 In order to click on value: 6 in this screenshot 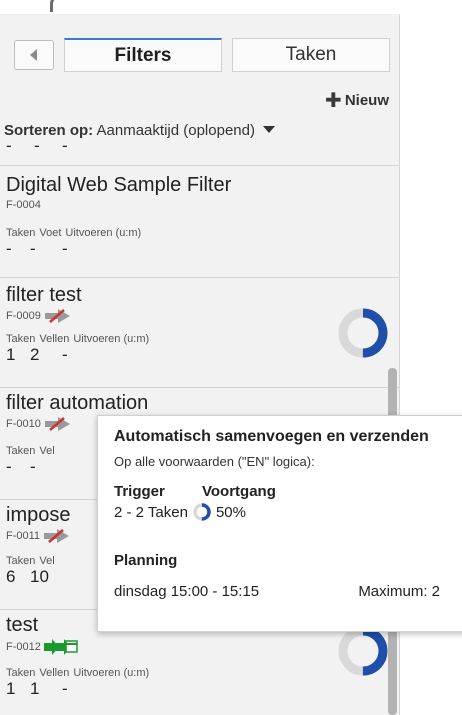, I will do `click(11, 576)`.